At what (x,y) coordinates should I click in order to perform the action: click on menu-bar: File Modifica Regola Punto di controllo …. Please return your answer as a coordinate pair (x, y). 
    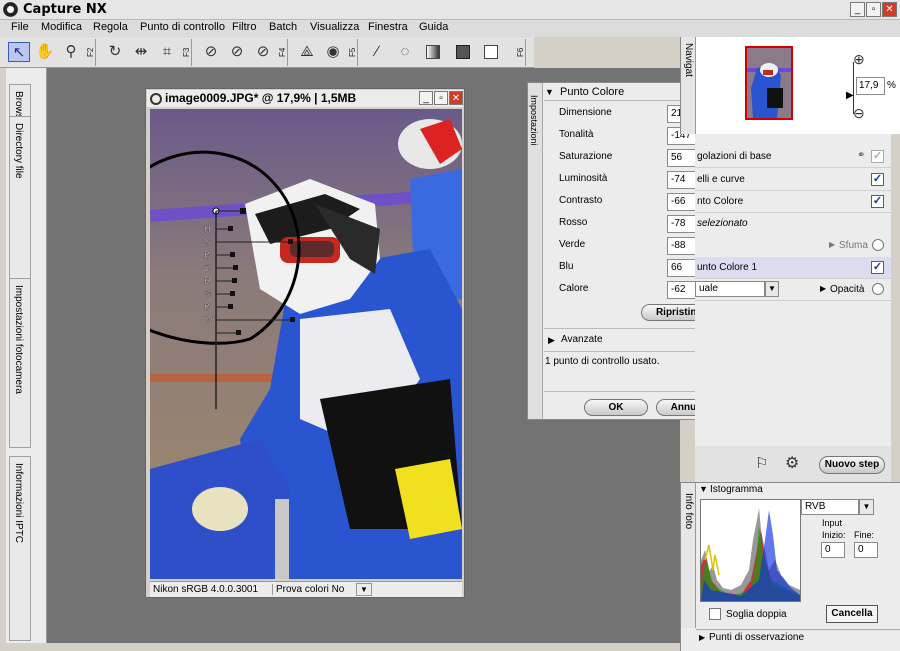
    Looking at the image, I should click on (450, 28).